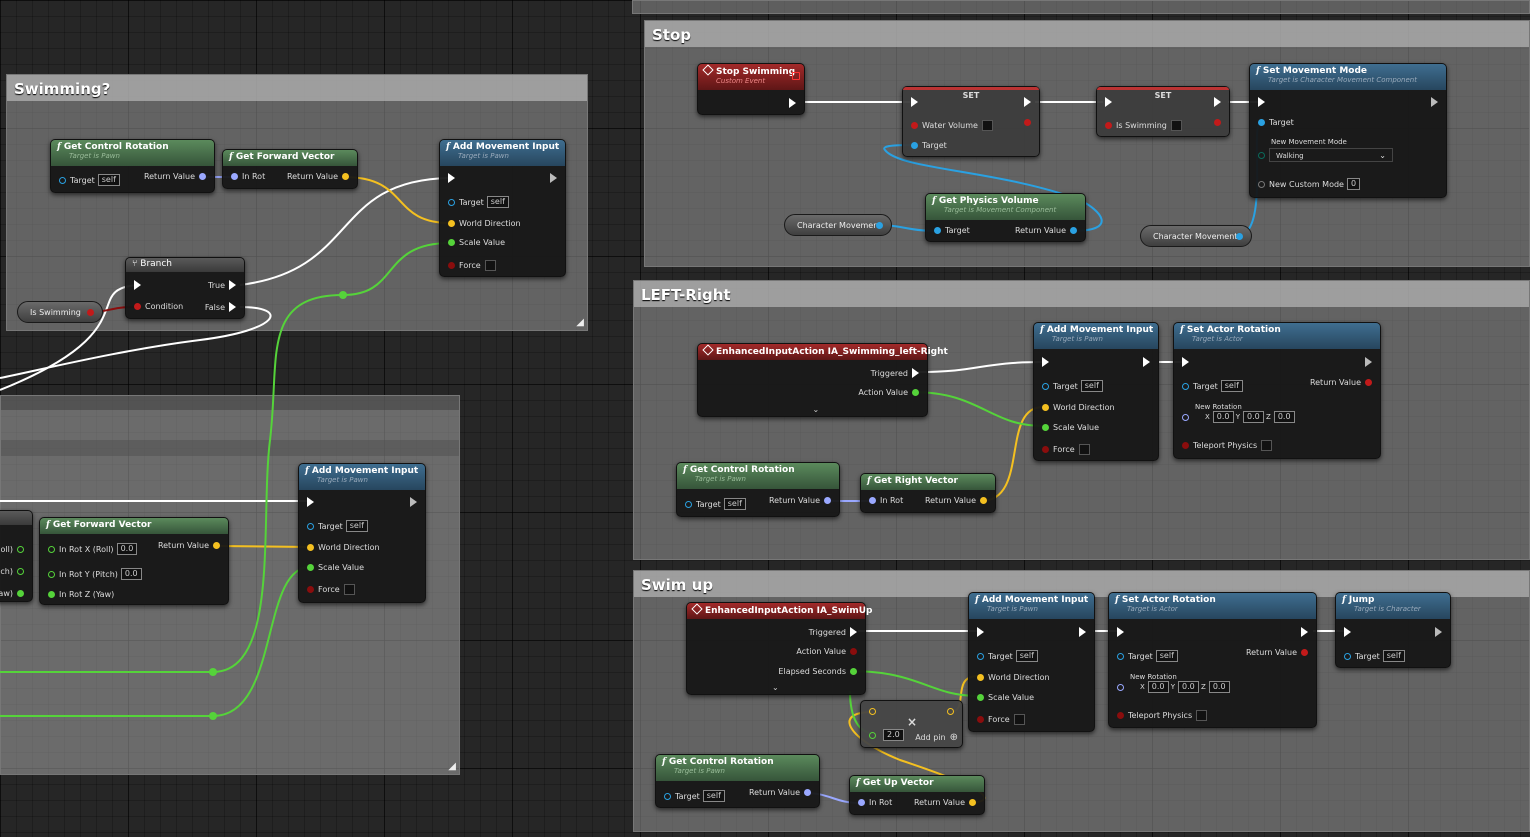 This screenshot has width=1530, height=837. Describe the element at coordinates (911, 724) in the screenshot. I see `multiply-node: × 2.0 Add pin ⊕` at that location.